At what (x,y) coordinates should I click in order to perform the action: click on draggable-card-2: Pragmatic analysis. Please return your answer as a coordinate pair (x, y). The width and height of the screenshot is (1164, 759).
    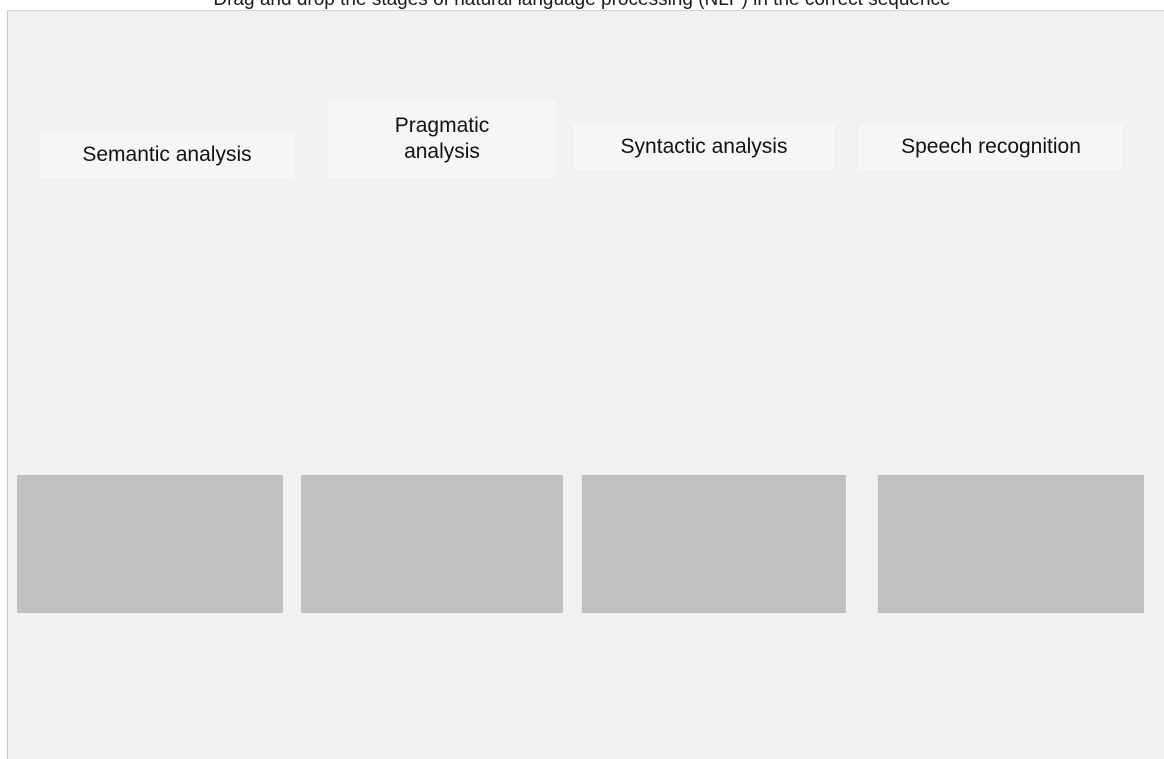
    Looking at the image, I should click on (442, 139).